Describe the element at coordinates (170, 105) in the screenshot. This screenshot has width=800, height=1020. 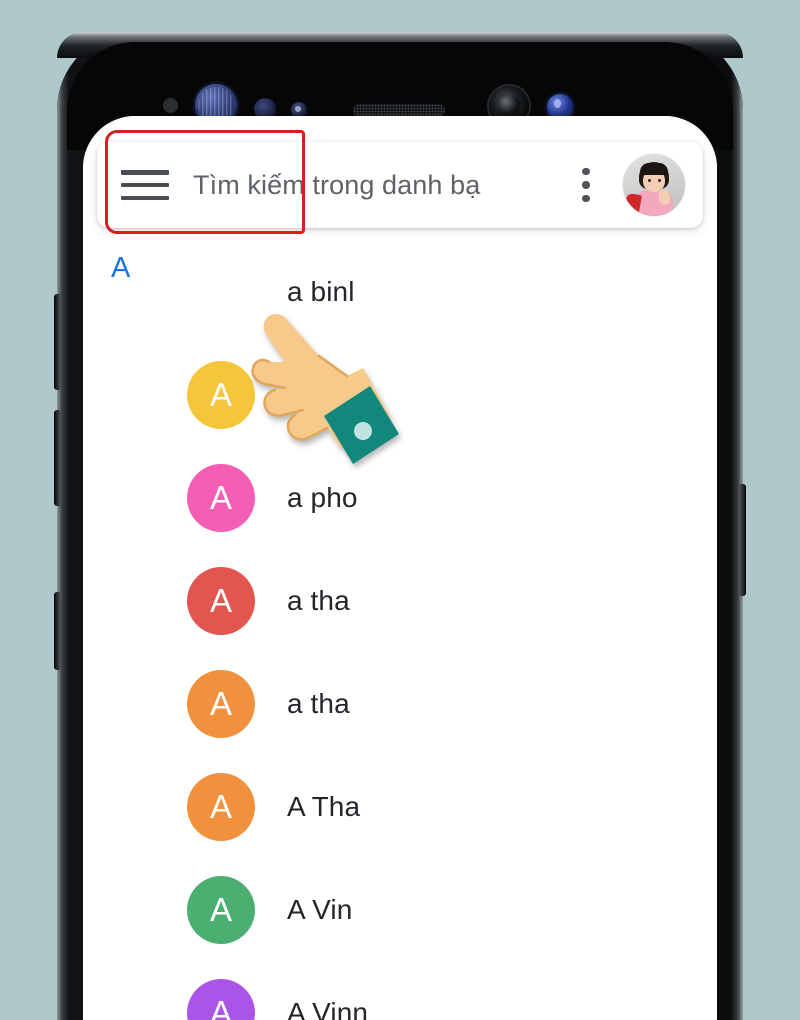
I see `ir-dot-sensor-icon` at that location.